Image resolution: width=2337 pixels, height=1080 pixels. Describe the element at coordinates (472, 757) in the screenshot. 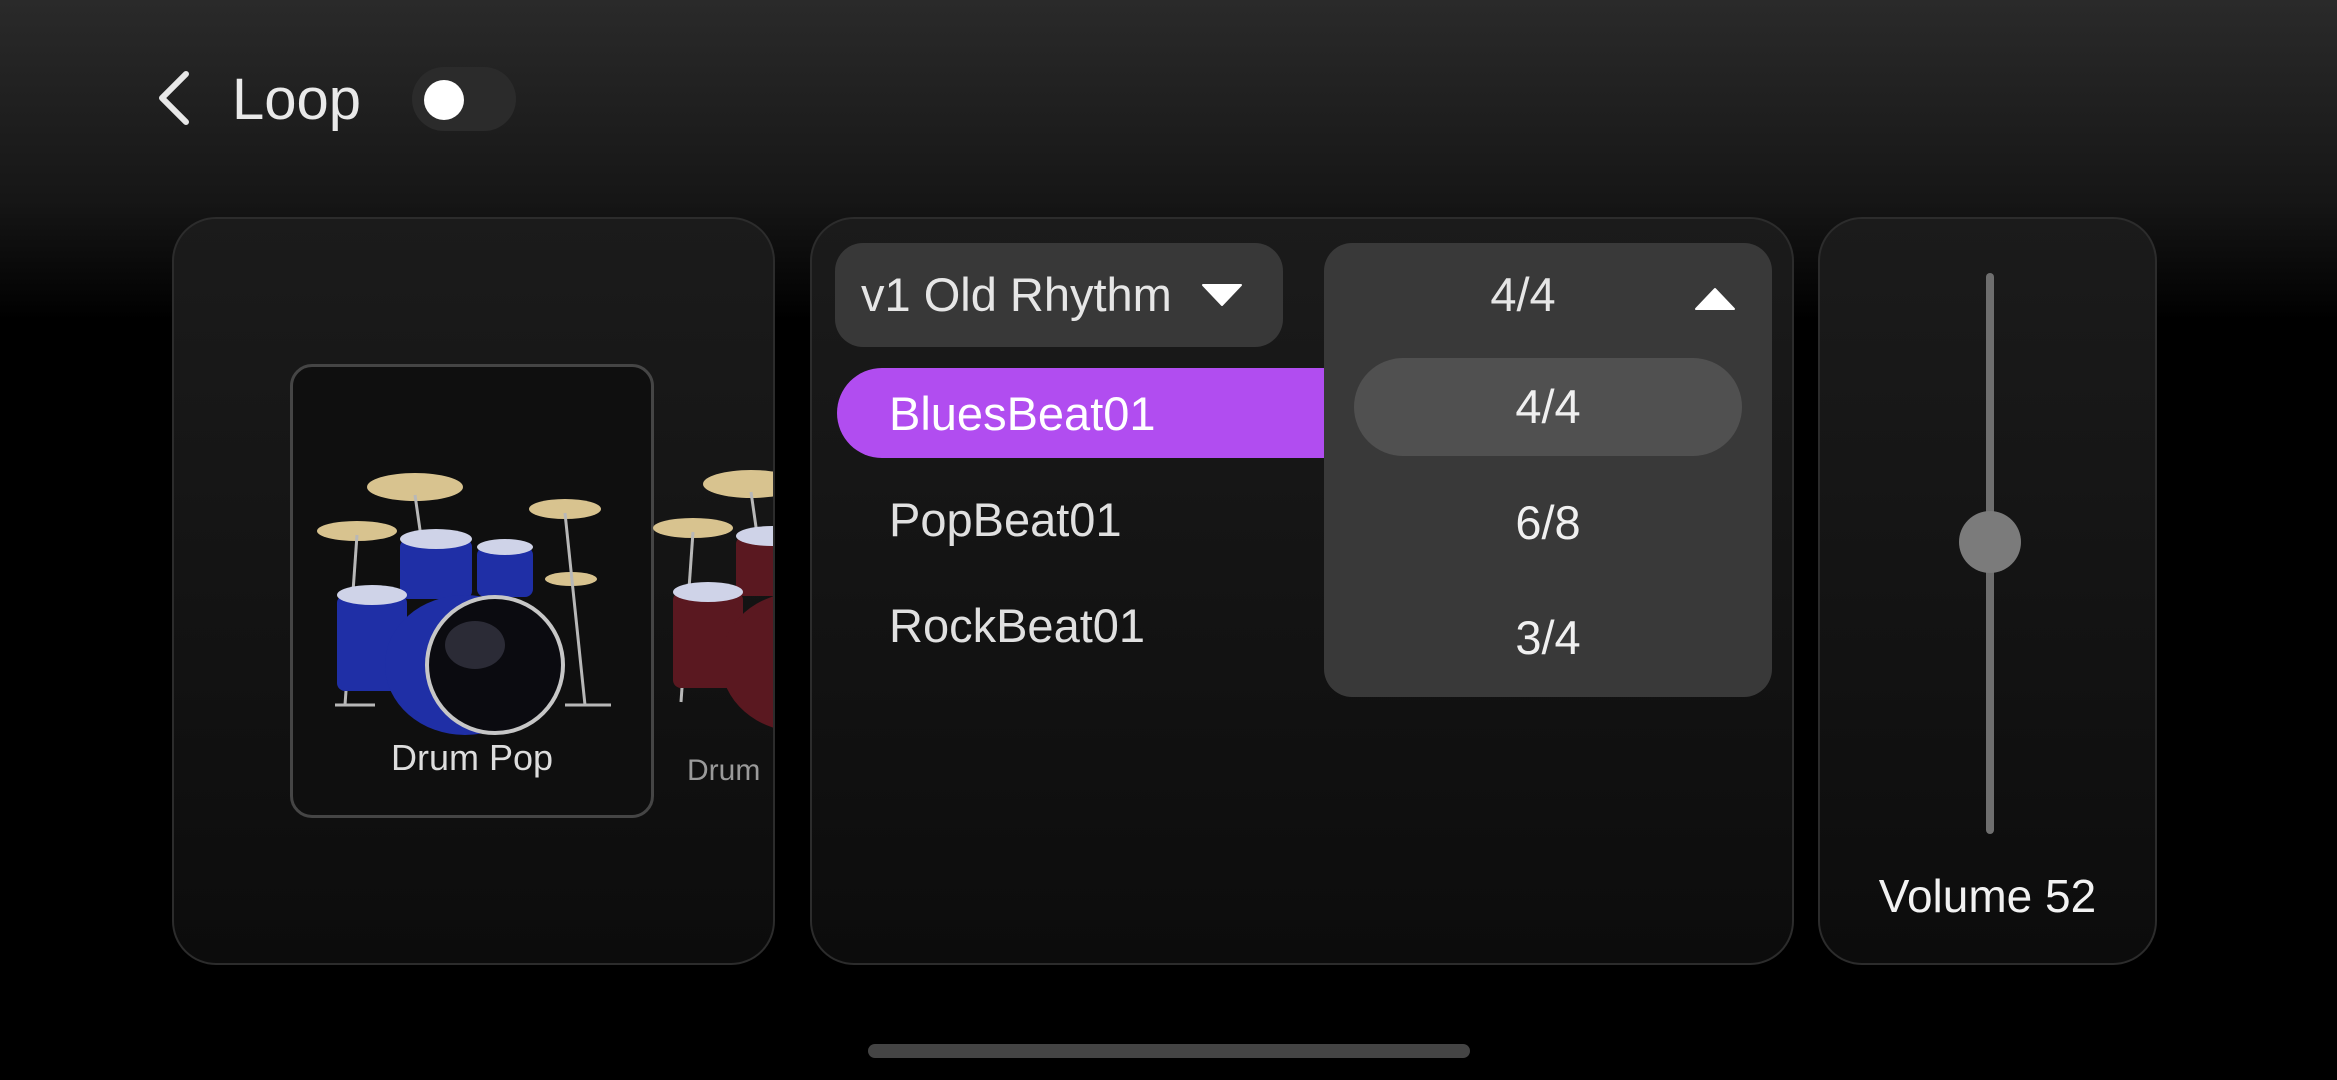

I see `instrument-name: Drum Pop` at that location.